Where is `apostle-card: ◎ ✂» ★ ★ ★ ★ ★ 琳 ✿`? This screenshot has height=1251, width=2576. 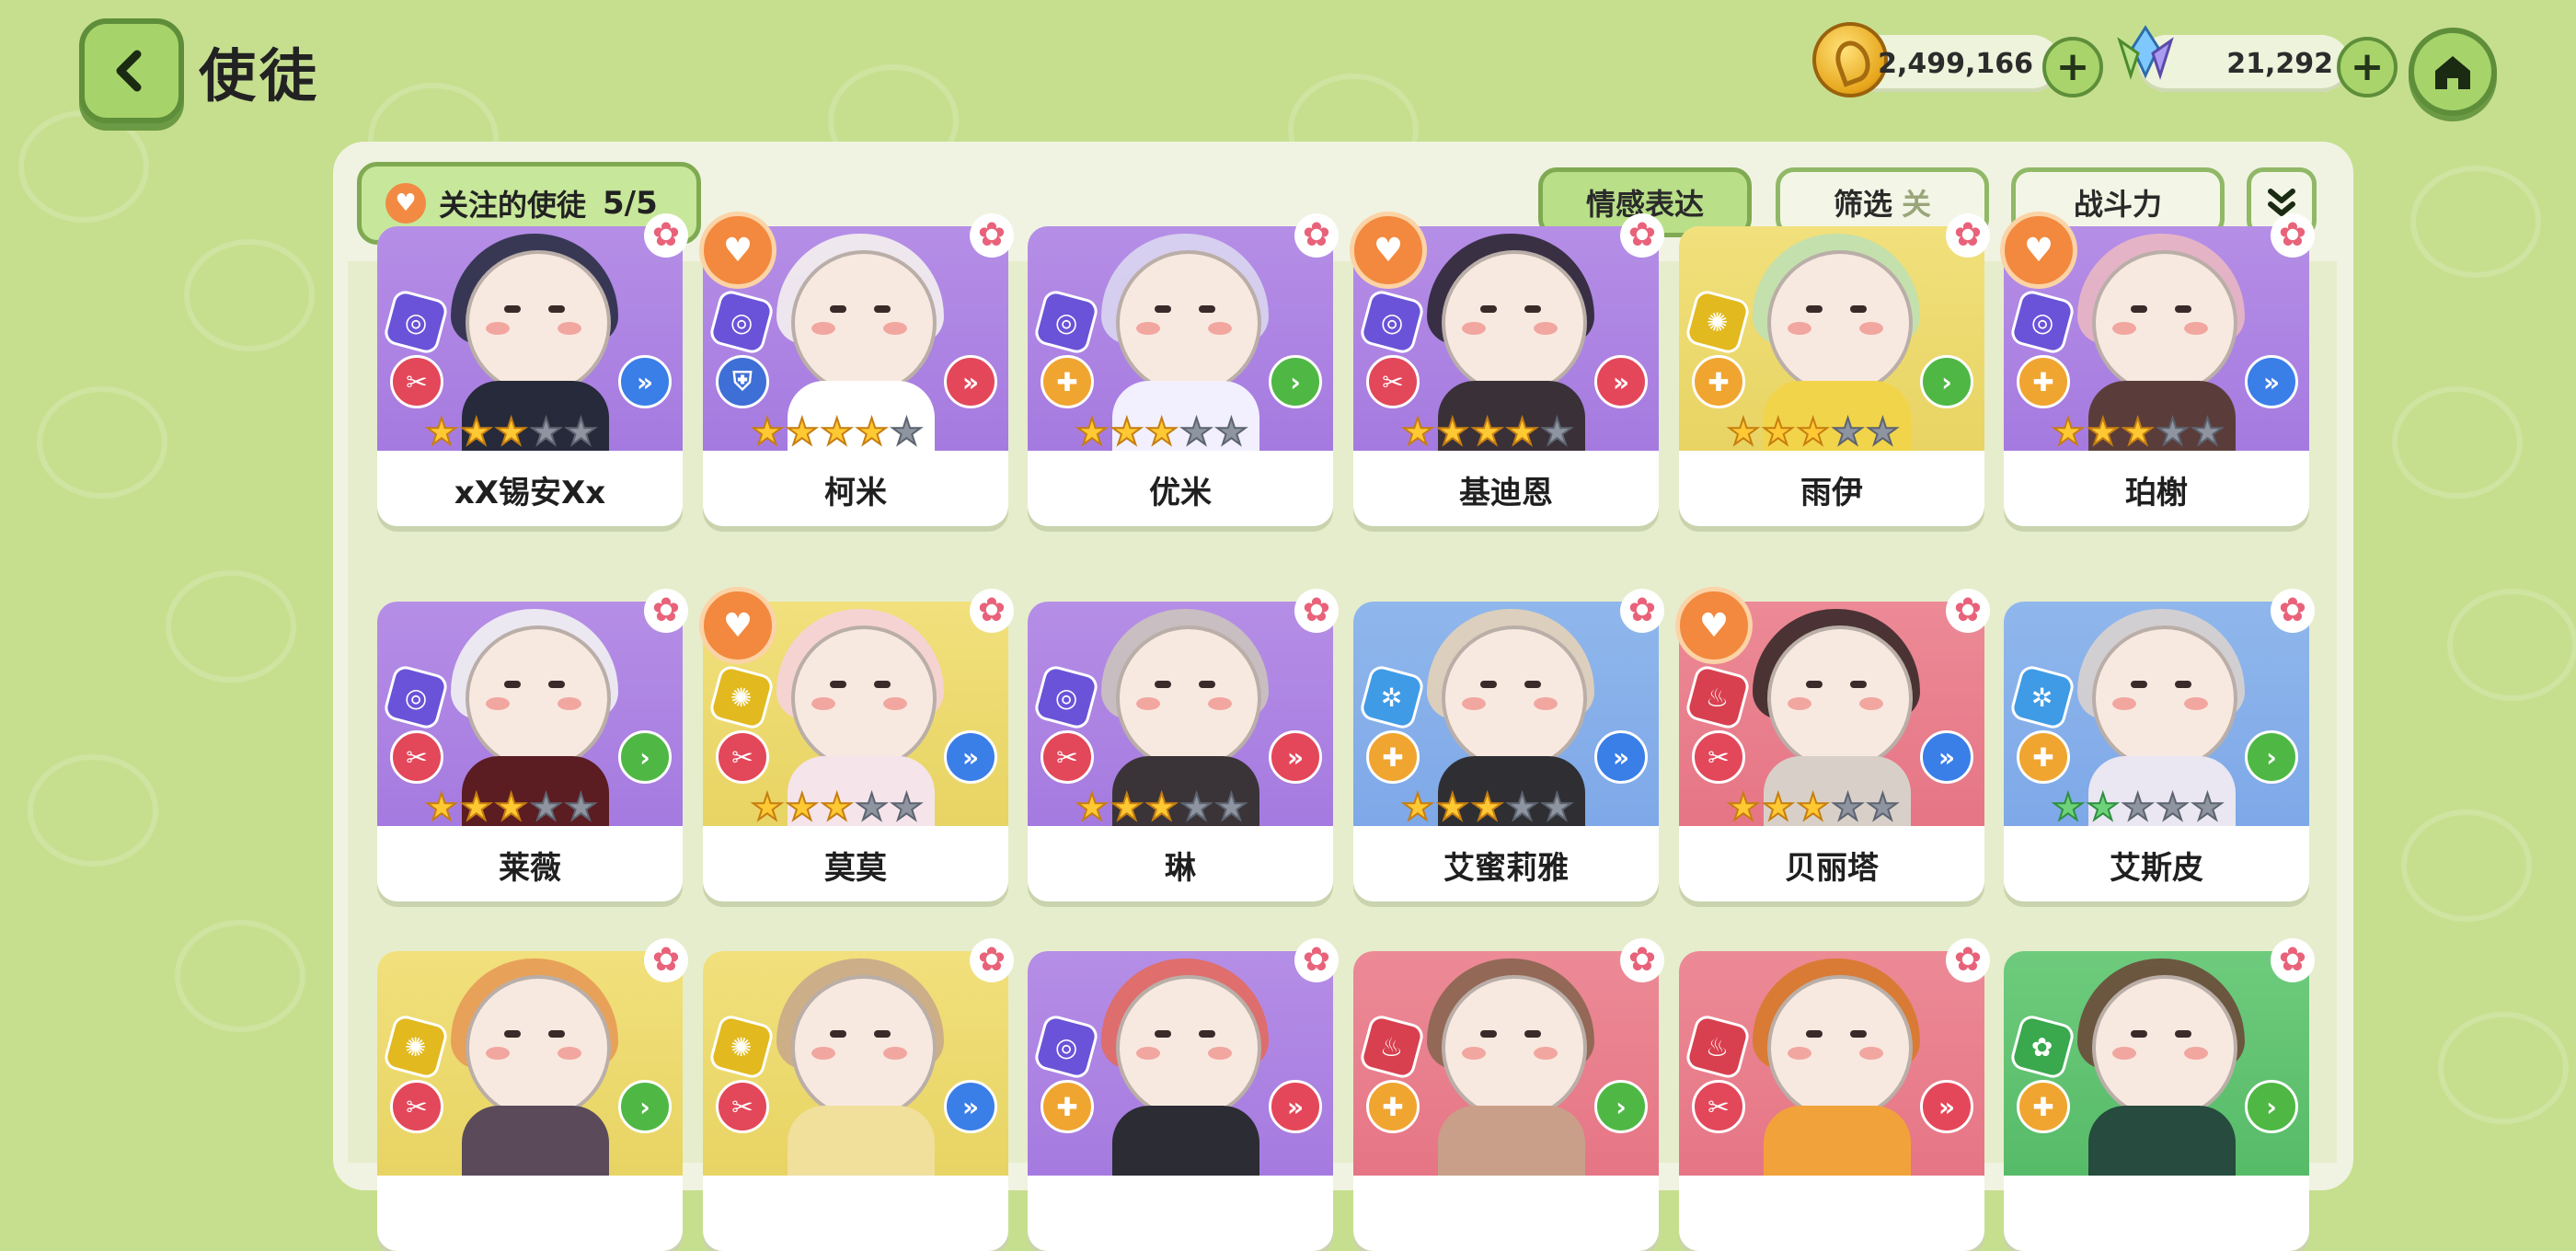 apostle-card: ◎ ✂» ★ ★ ★ ★ ★ 琳 ✿ is located at coordinates (1183, 745).